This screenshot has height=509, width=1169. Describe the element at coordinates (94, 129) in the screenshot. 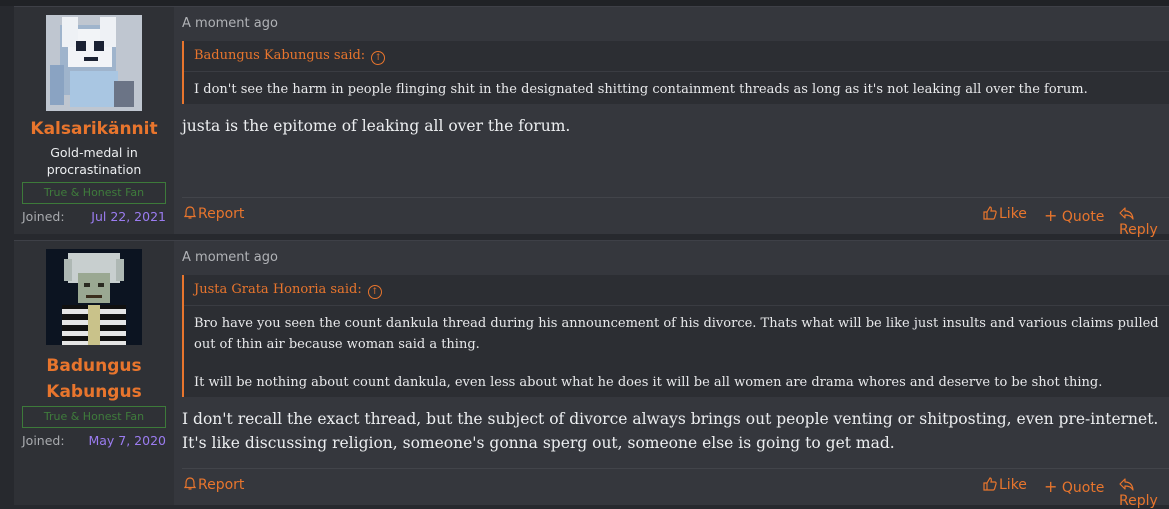

I see `username: Kalsarikännit` at that location.